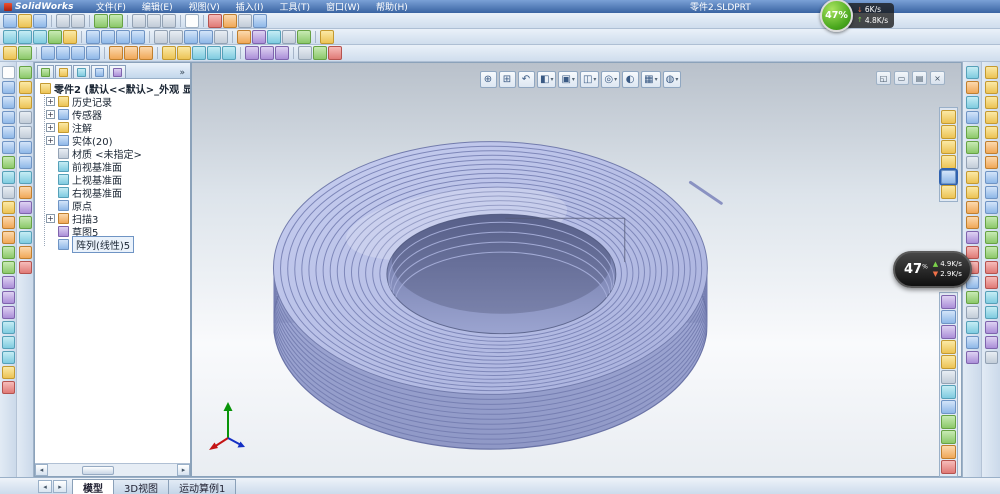  What do you see at coordinates (526, 79) in the screenshot?
I see `previous-view-icon: ↶` at bounding box center [526, 79].